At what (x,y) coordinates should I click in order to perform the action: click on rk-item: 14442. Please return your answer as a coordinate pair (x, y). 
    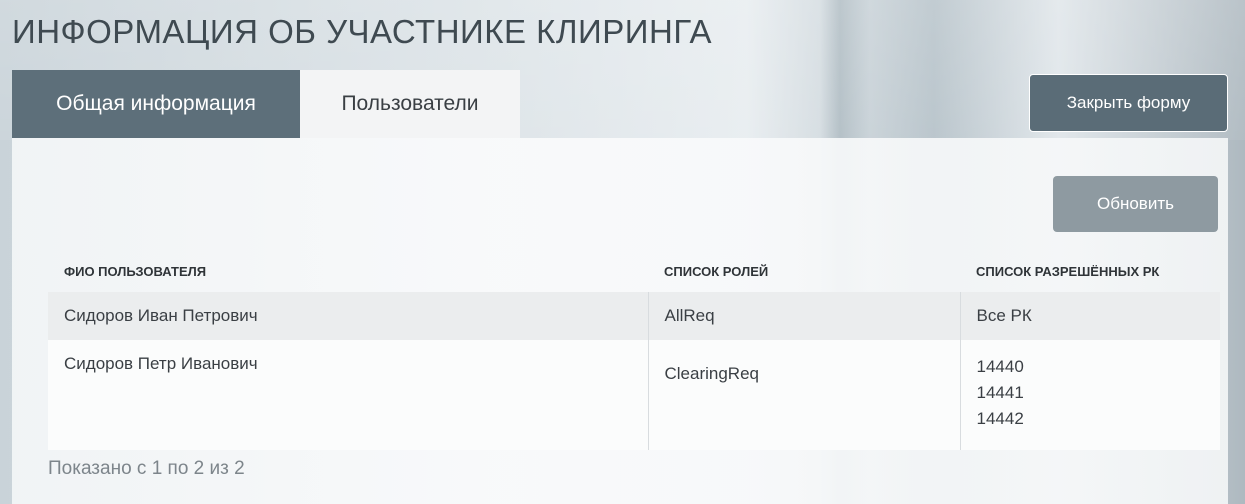
    Looking at the image, I should click on (1000, 418).